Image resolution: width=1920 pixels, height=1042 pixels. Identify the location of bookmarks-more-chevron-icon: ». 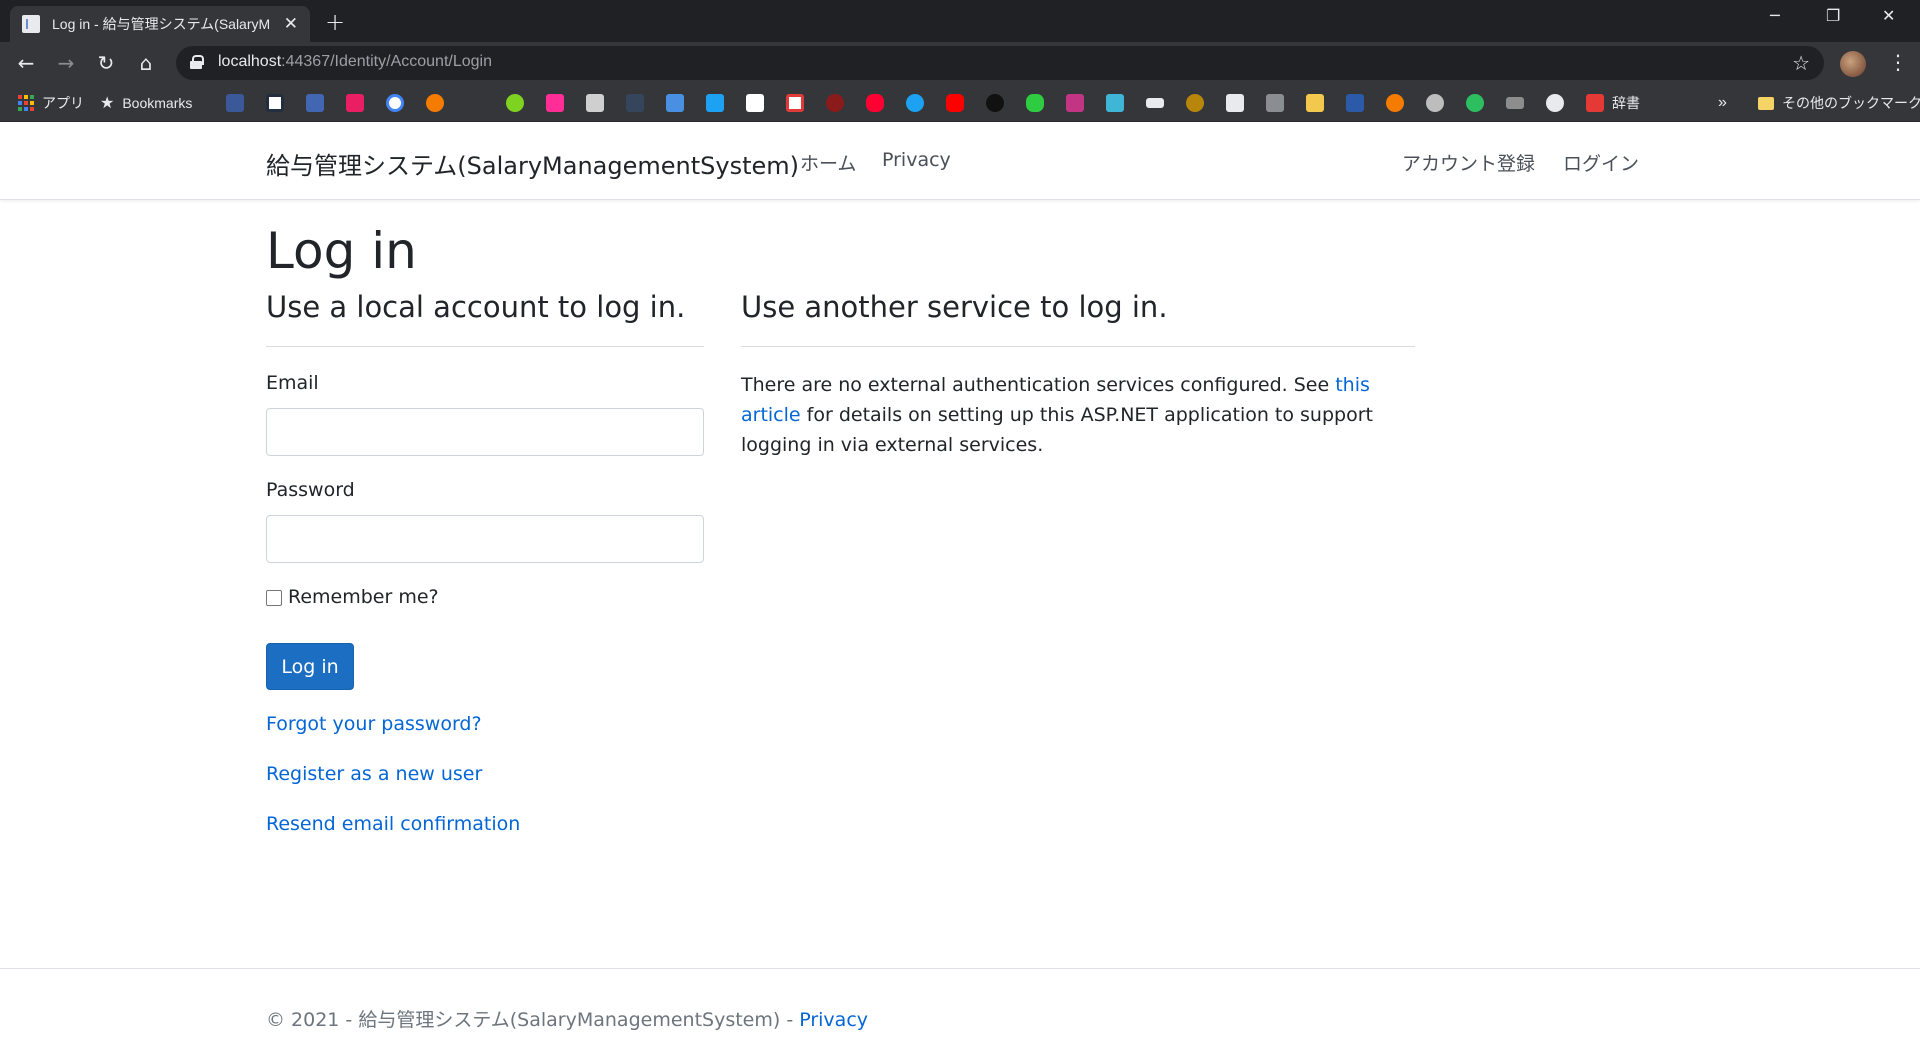
(1722, 103).